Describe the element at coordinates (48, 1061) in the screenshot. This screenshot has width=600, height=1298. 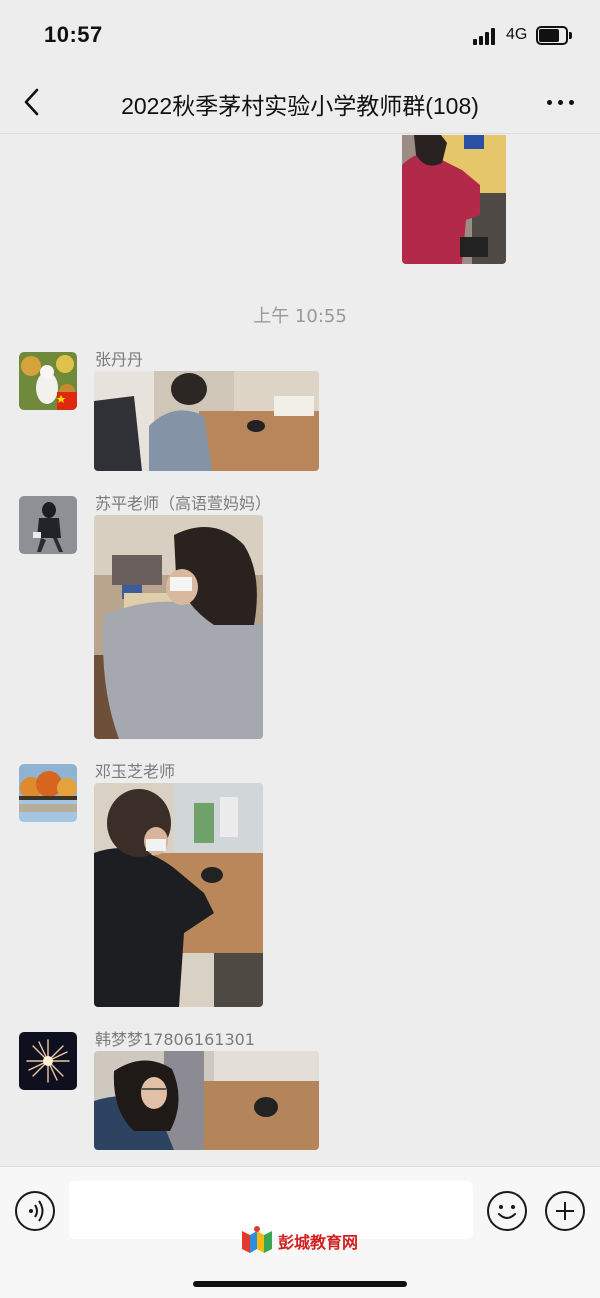
I see `avatar-han-mengmeng` at that location.